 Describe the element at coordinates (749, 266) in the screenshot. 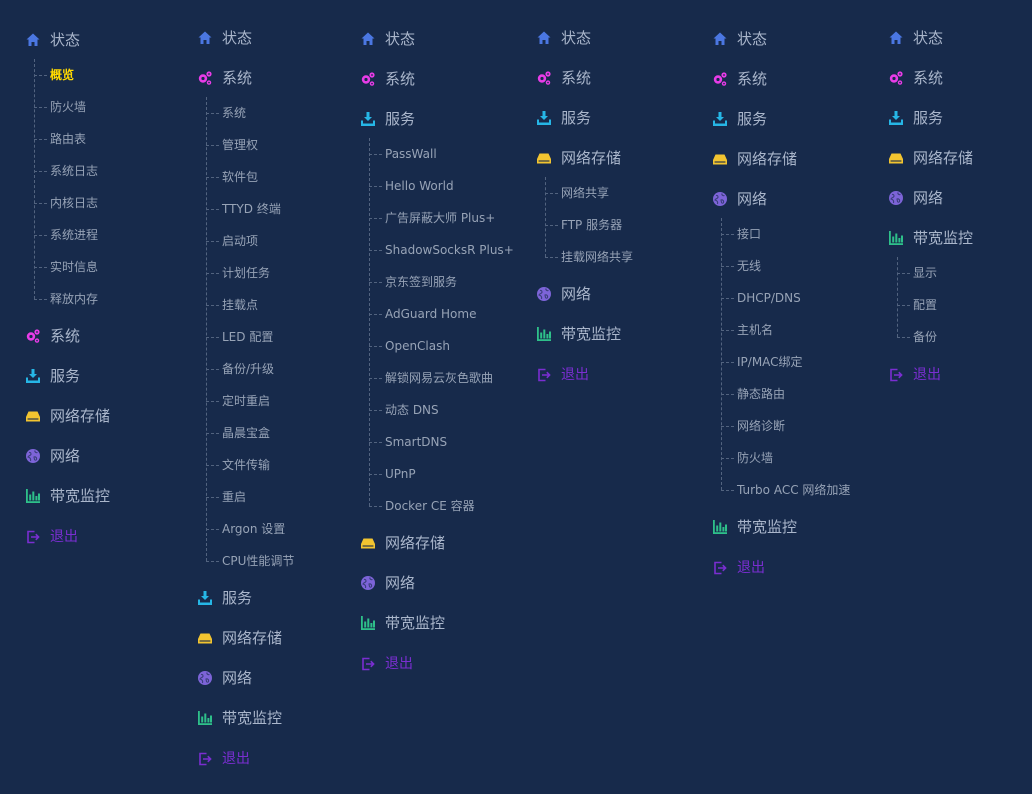

I see `submenu-item-label: 无线` at that location.